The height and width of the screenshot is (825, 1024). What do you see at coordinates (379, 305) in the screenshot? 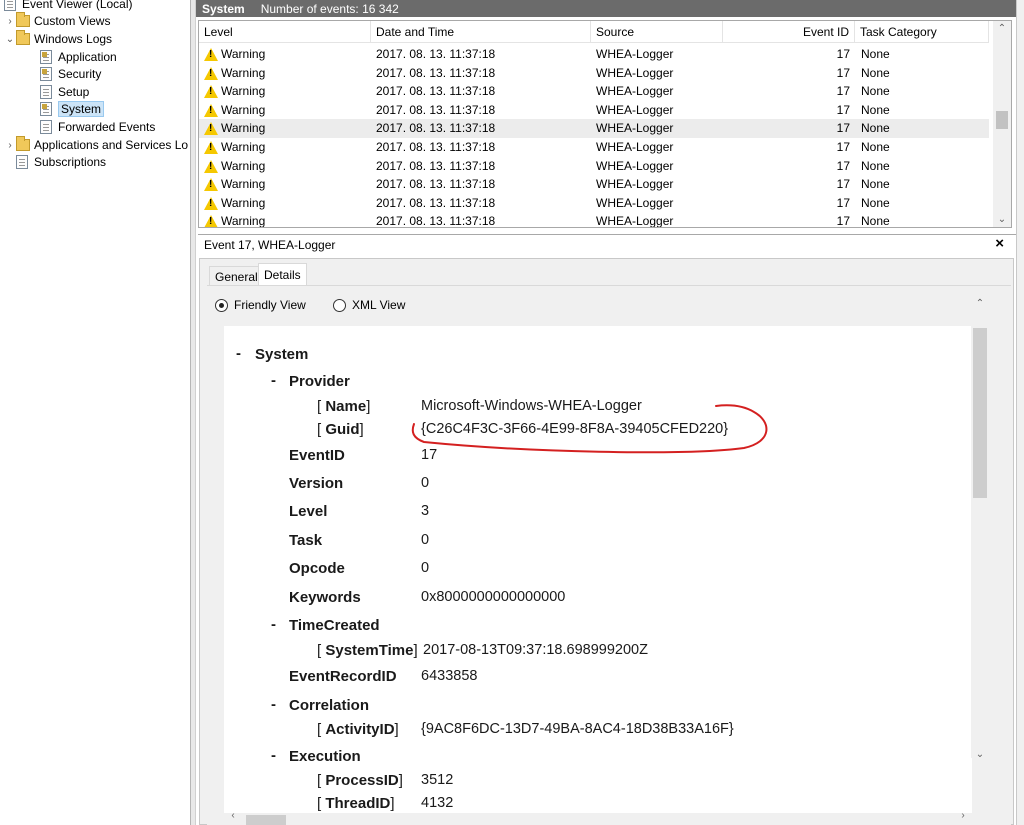
I see `radio-label: XML View` at bounding box center [379, 305].